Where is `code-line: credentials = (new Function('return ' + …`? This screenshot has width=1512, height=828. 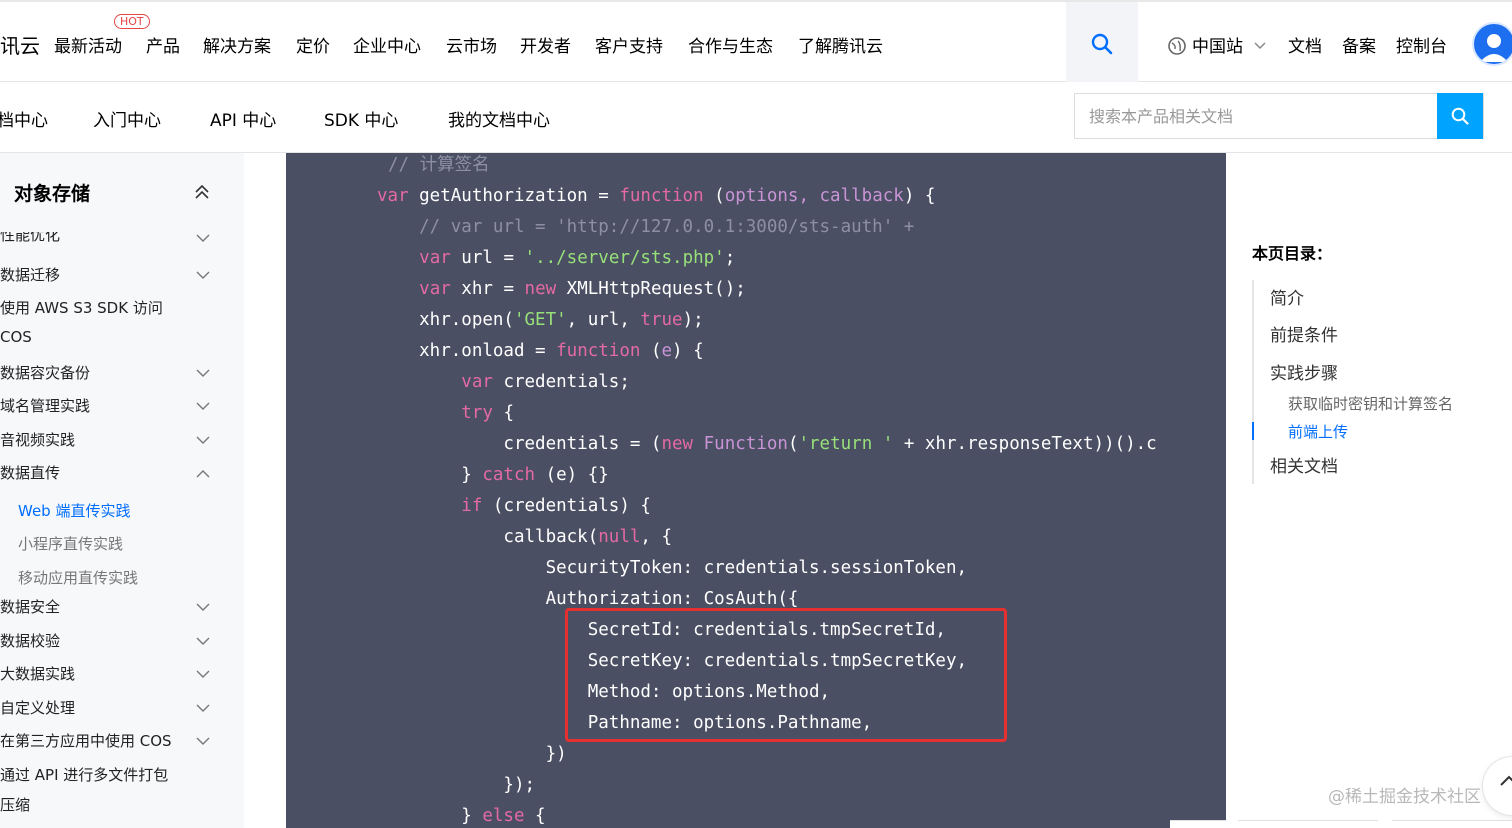
code-line: credentials = (new Function('return ' + … is located at coordinates (766, 444).